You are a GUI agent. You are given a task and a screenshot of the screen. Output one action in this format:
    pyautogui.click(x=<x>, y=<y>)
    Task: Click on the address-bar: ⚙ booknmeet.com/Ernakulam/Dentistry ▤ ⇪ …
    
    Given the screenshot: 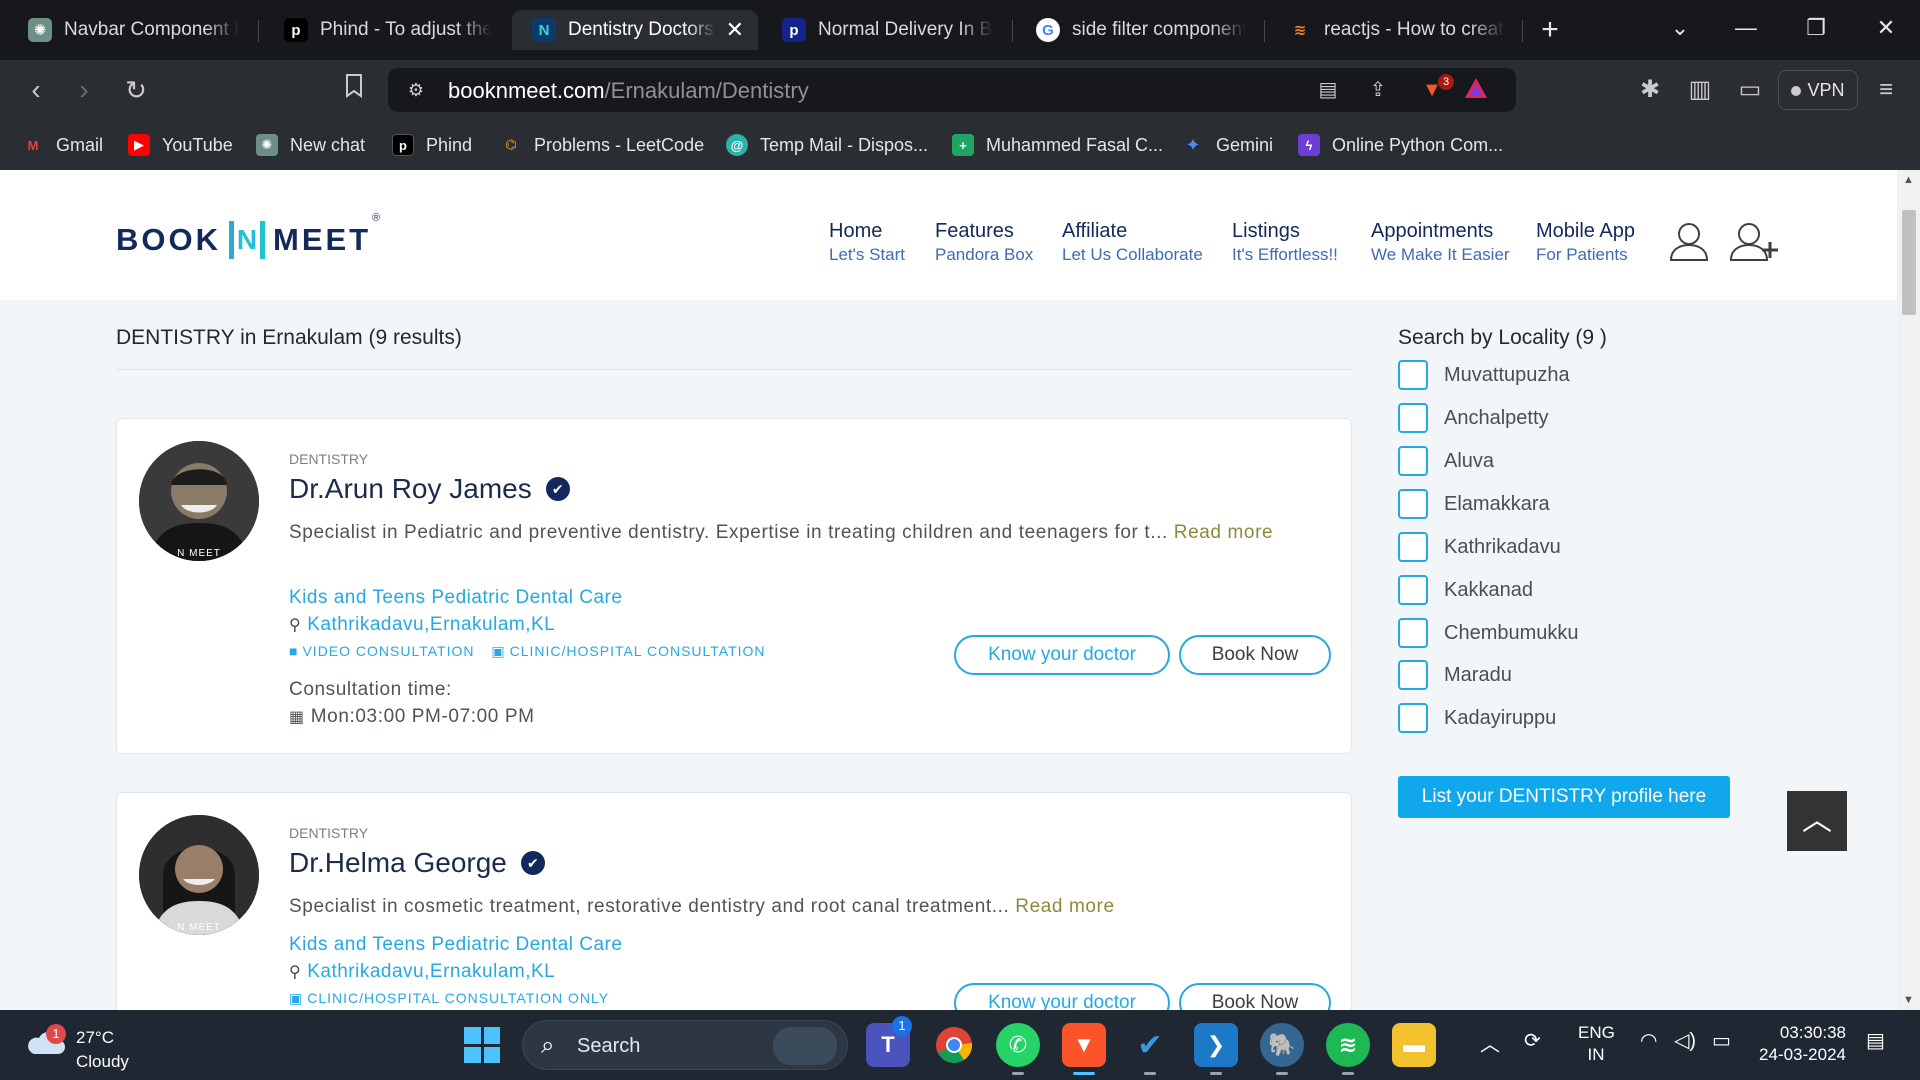 What is the action you would take?
    pyautogui.click(x=952, y=90)
    